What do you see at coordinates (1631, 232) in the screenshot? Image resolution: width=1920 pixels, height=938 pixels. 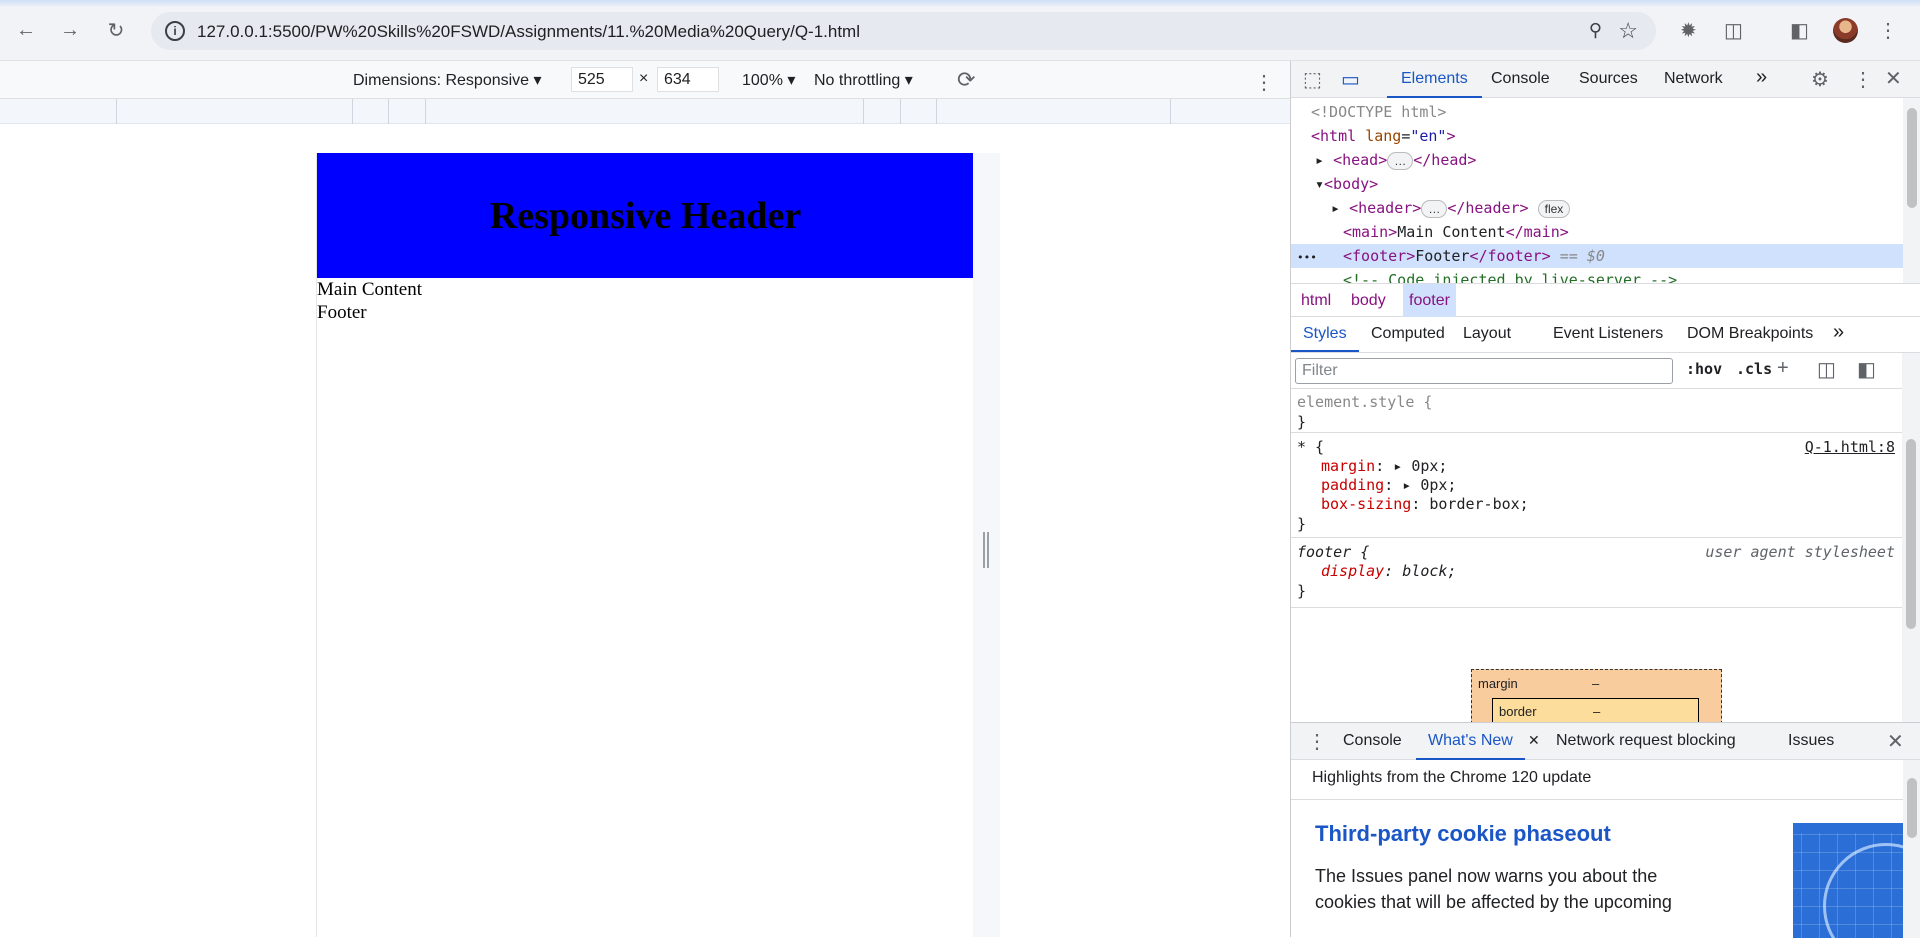 I see `dom-main-node: <main>Main Content</main>` at bounding box center [1631, 232].